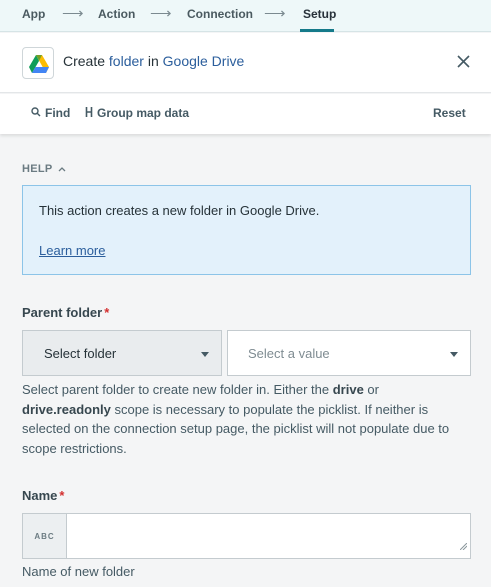  Describe the element at coordinates (143, 113) in the screenshot. I see `group-map-data-label: Group map data` at that location.